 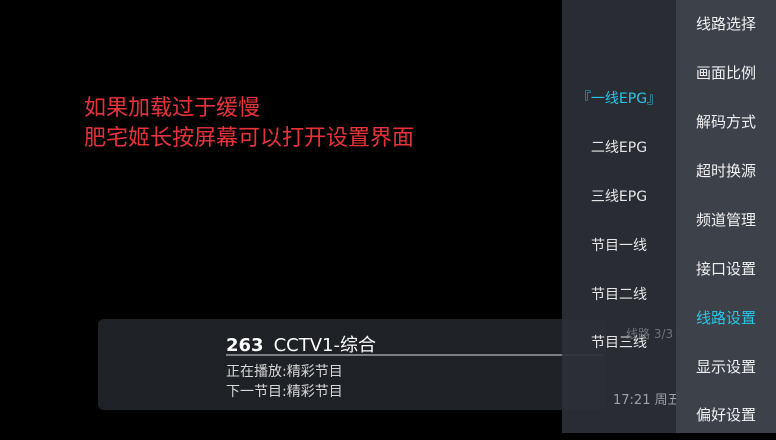 I want to click on program-progress-bar, so click(x=414, y=355).